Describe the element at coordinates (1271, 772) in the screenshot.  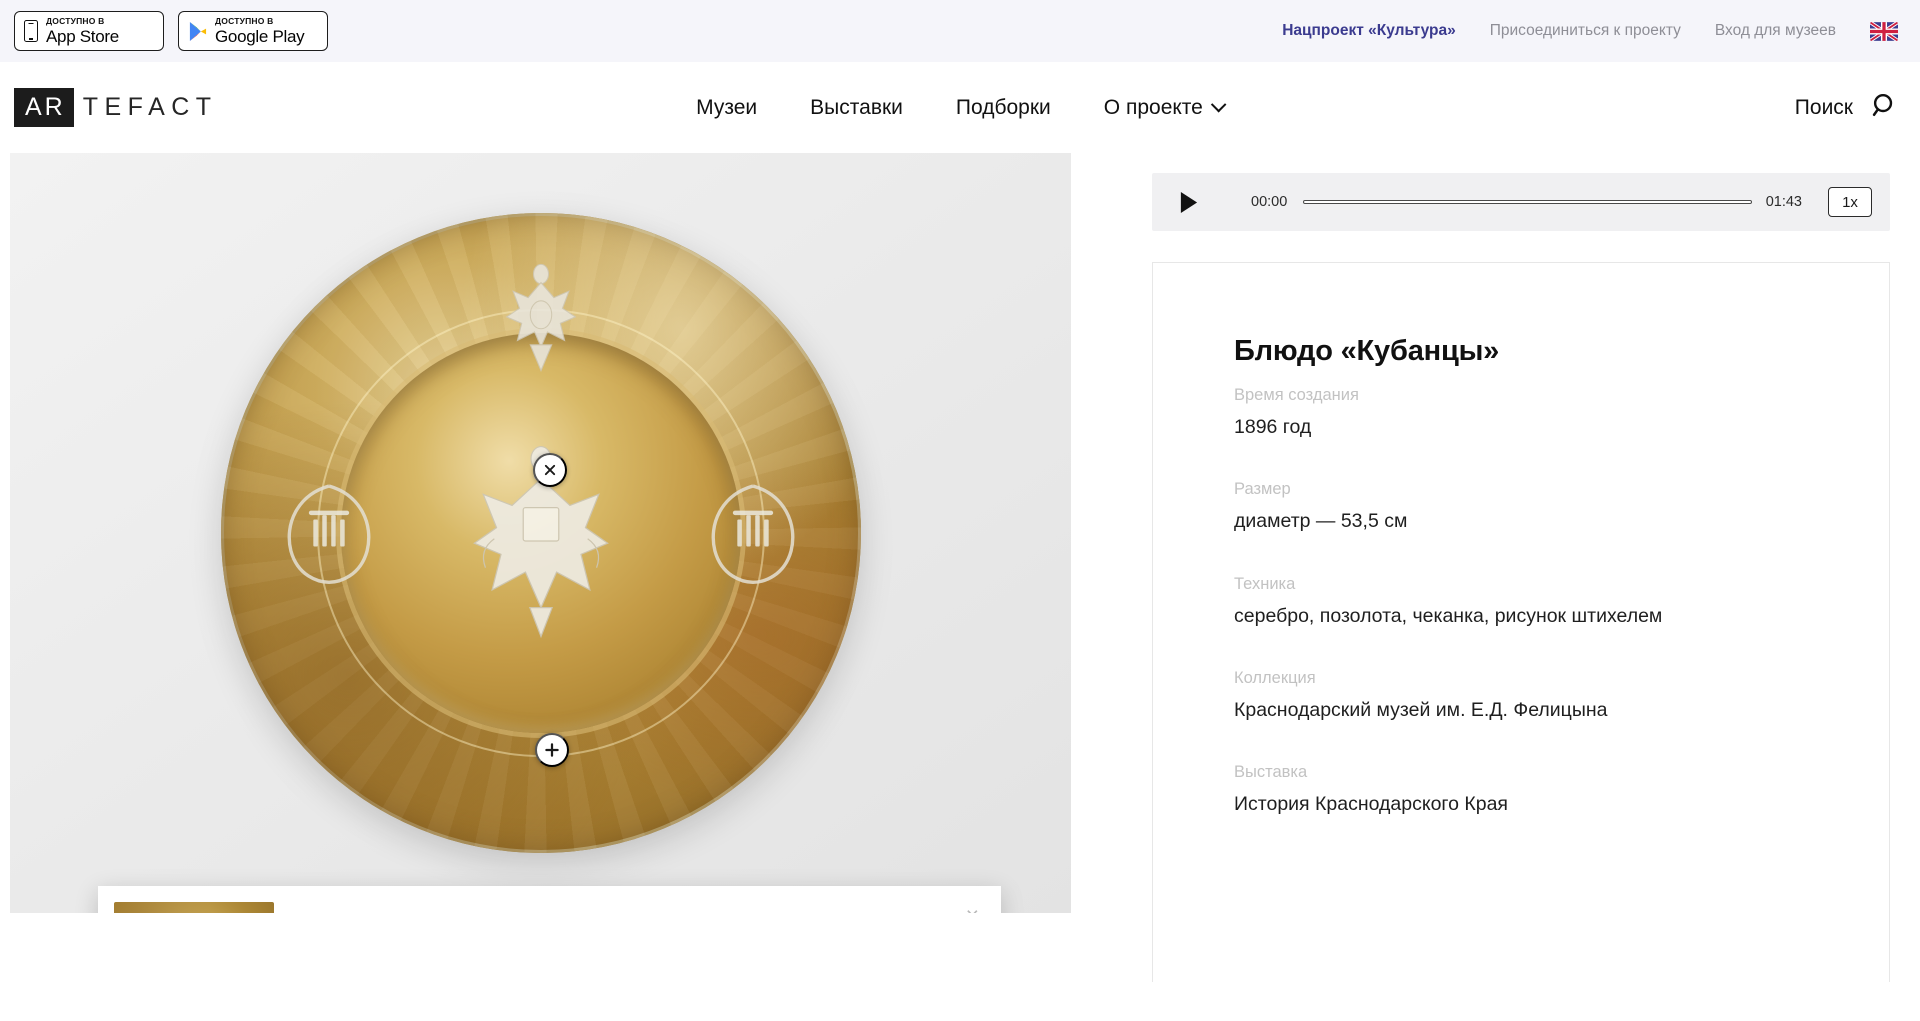
I see `field-exhibition-label: Выставка` at that location.